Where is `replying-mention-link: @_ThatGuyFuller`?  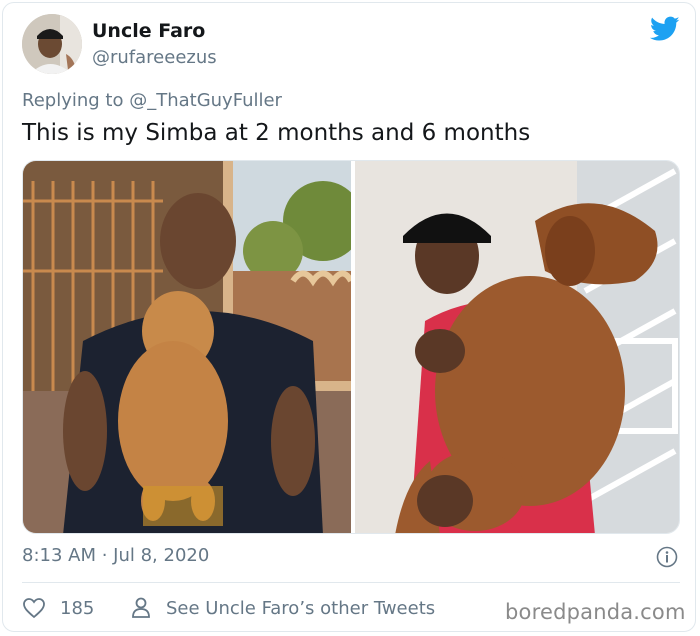 replying-mention-link: @_ThatGuyFuller is located at coordinates (205, 100).